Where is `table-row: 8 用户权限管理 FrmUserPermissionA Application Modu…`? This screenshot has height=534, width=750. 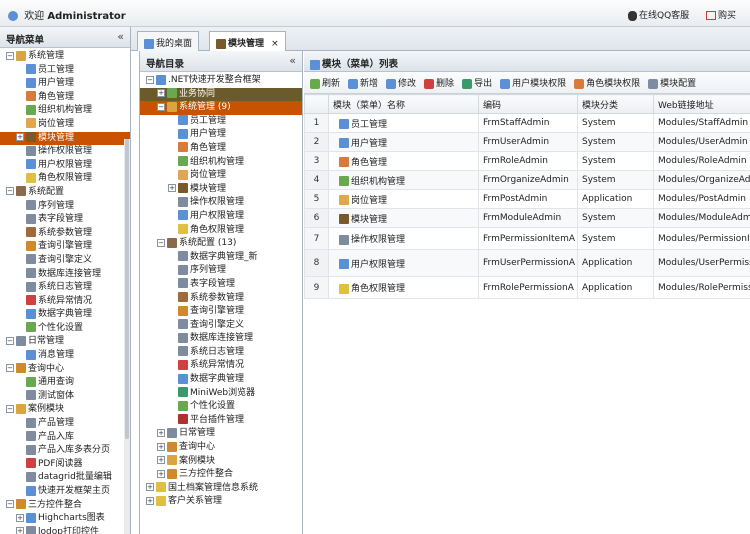
table-row: 8 用户权限管理 FrmUserPermissionA Application Modu… is located at coordinates (527, 263).